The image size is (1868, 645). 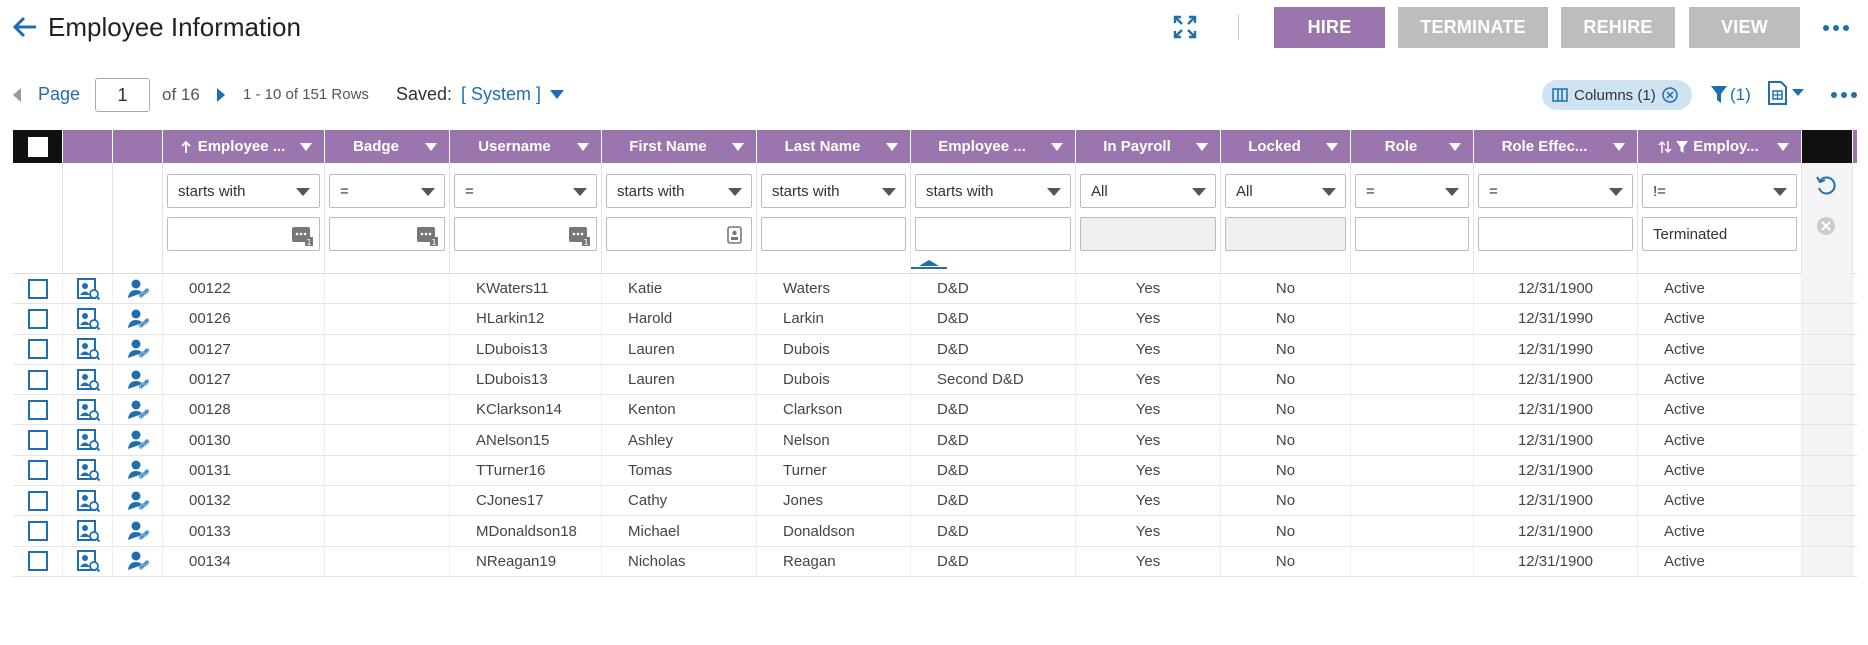 What do you see at coordinates (1836, 28) in the screenshot?
I see `more-options-icon` at bounding box center [1836, 28].